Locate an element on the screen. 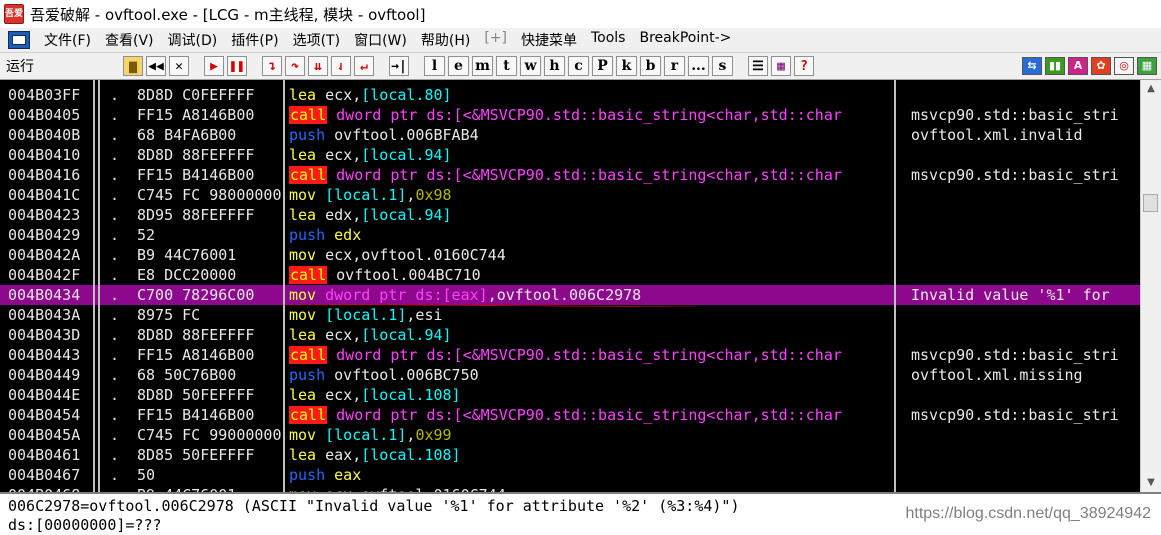  window-button: P is located at coordinates (602, 66).